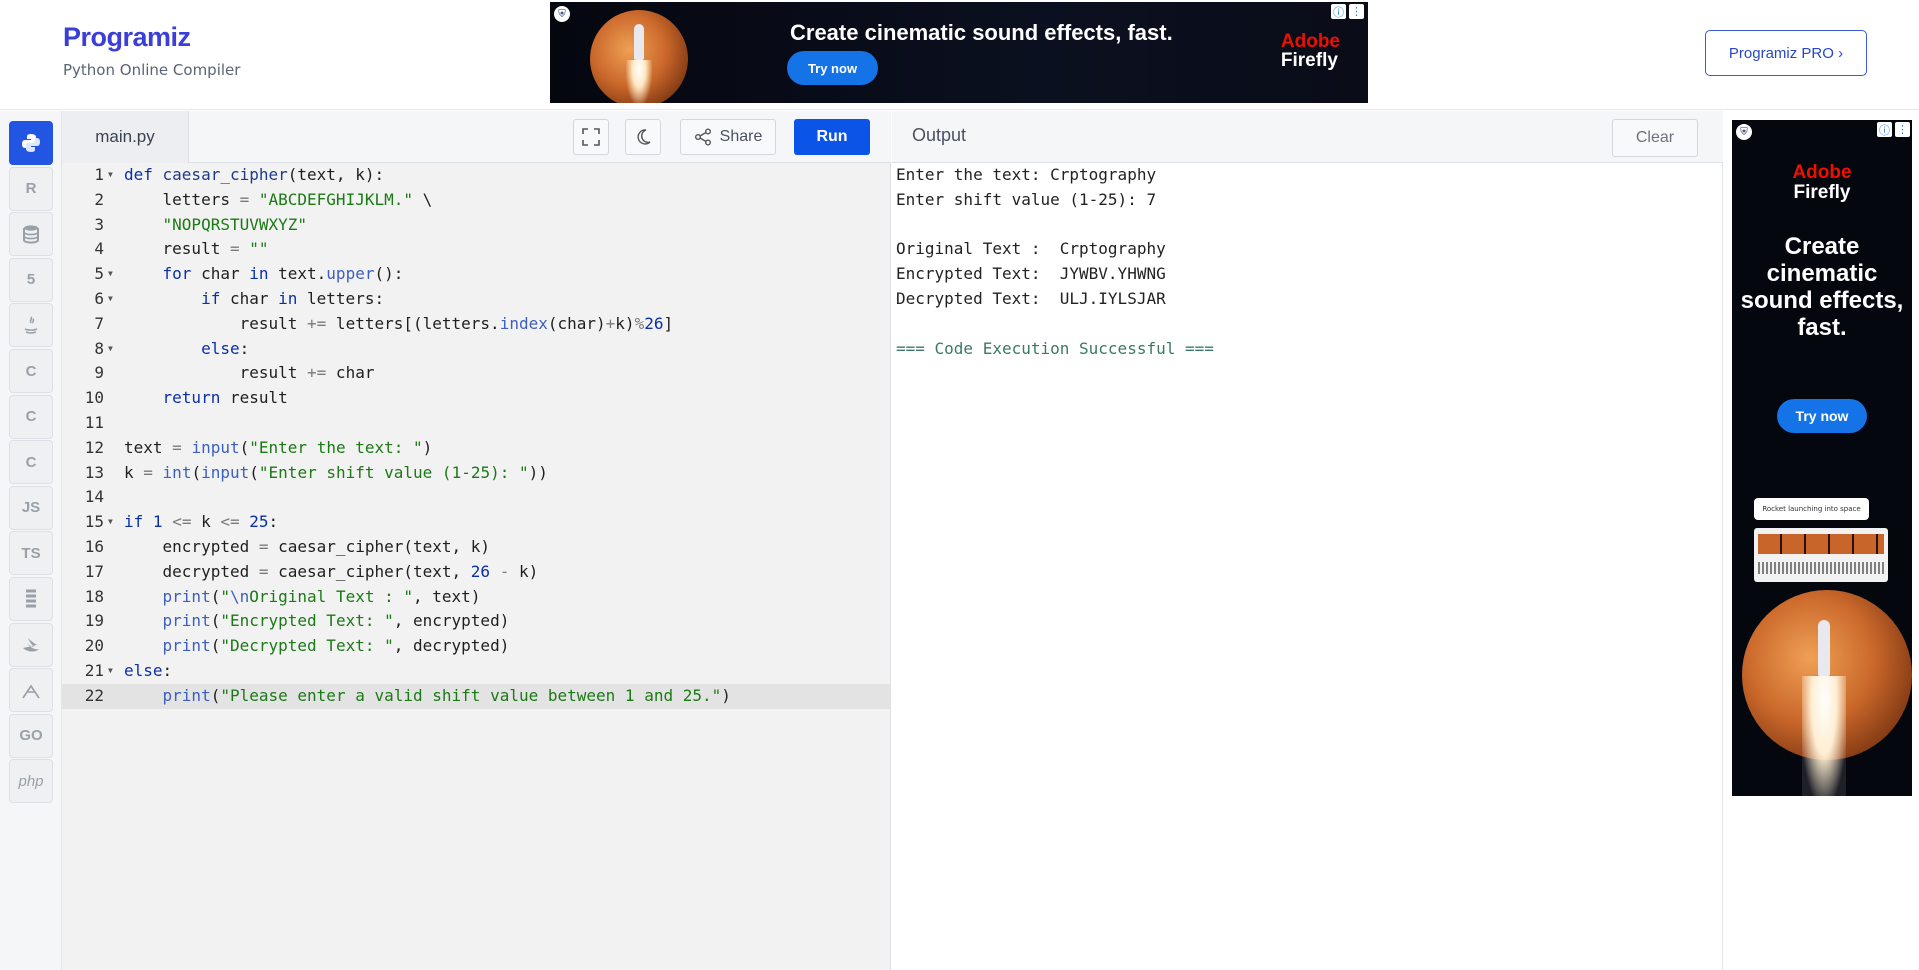  What do you see at coordinates (259, 274) in the screenshot?
I see `code-token: in` at bounding box center [259, 274].